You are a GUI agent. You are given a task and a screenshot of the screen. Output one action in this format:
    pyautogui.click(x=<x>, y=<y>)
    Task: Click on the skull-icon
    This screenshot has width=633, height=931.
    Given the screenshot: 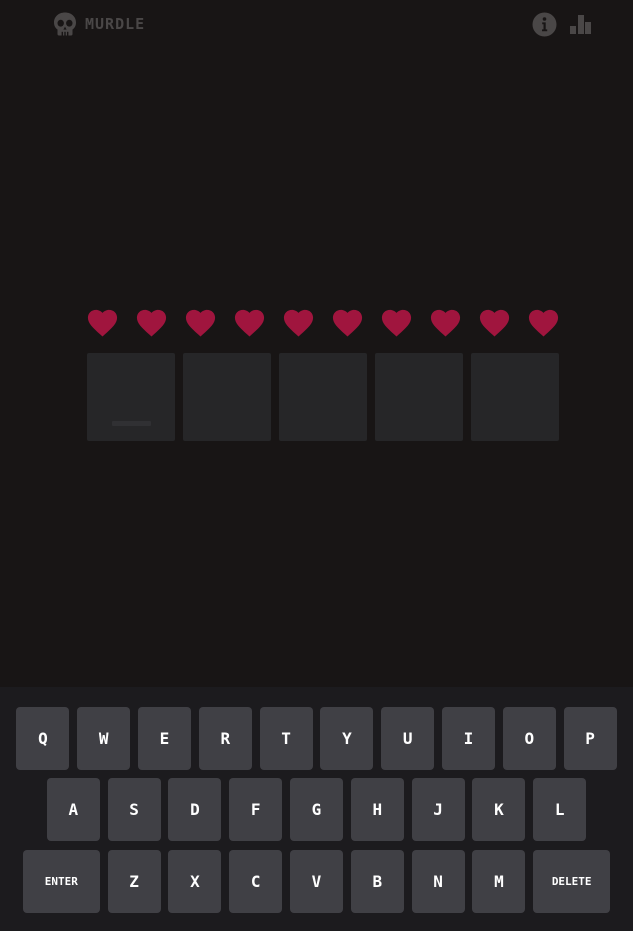 What is the action you would take?
    pyautogui.click(x=65, y=24)
    